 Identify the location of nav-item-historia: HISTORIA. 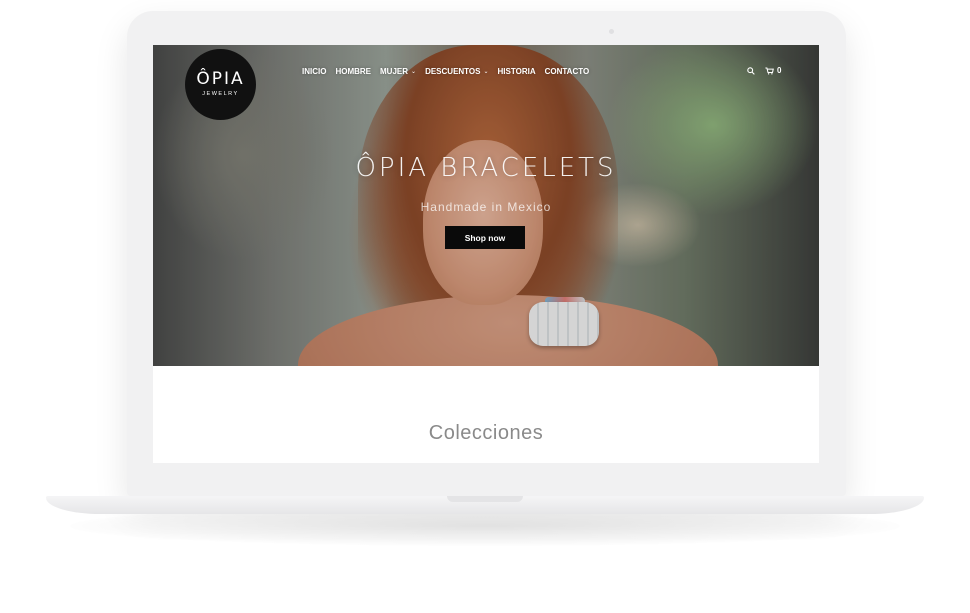
(517, 71).